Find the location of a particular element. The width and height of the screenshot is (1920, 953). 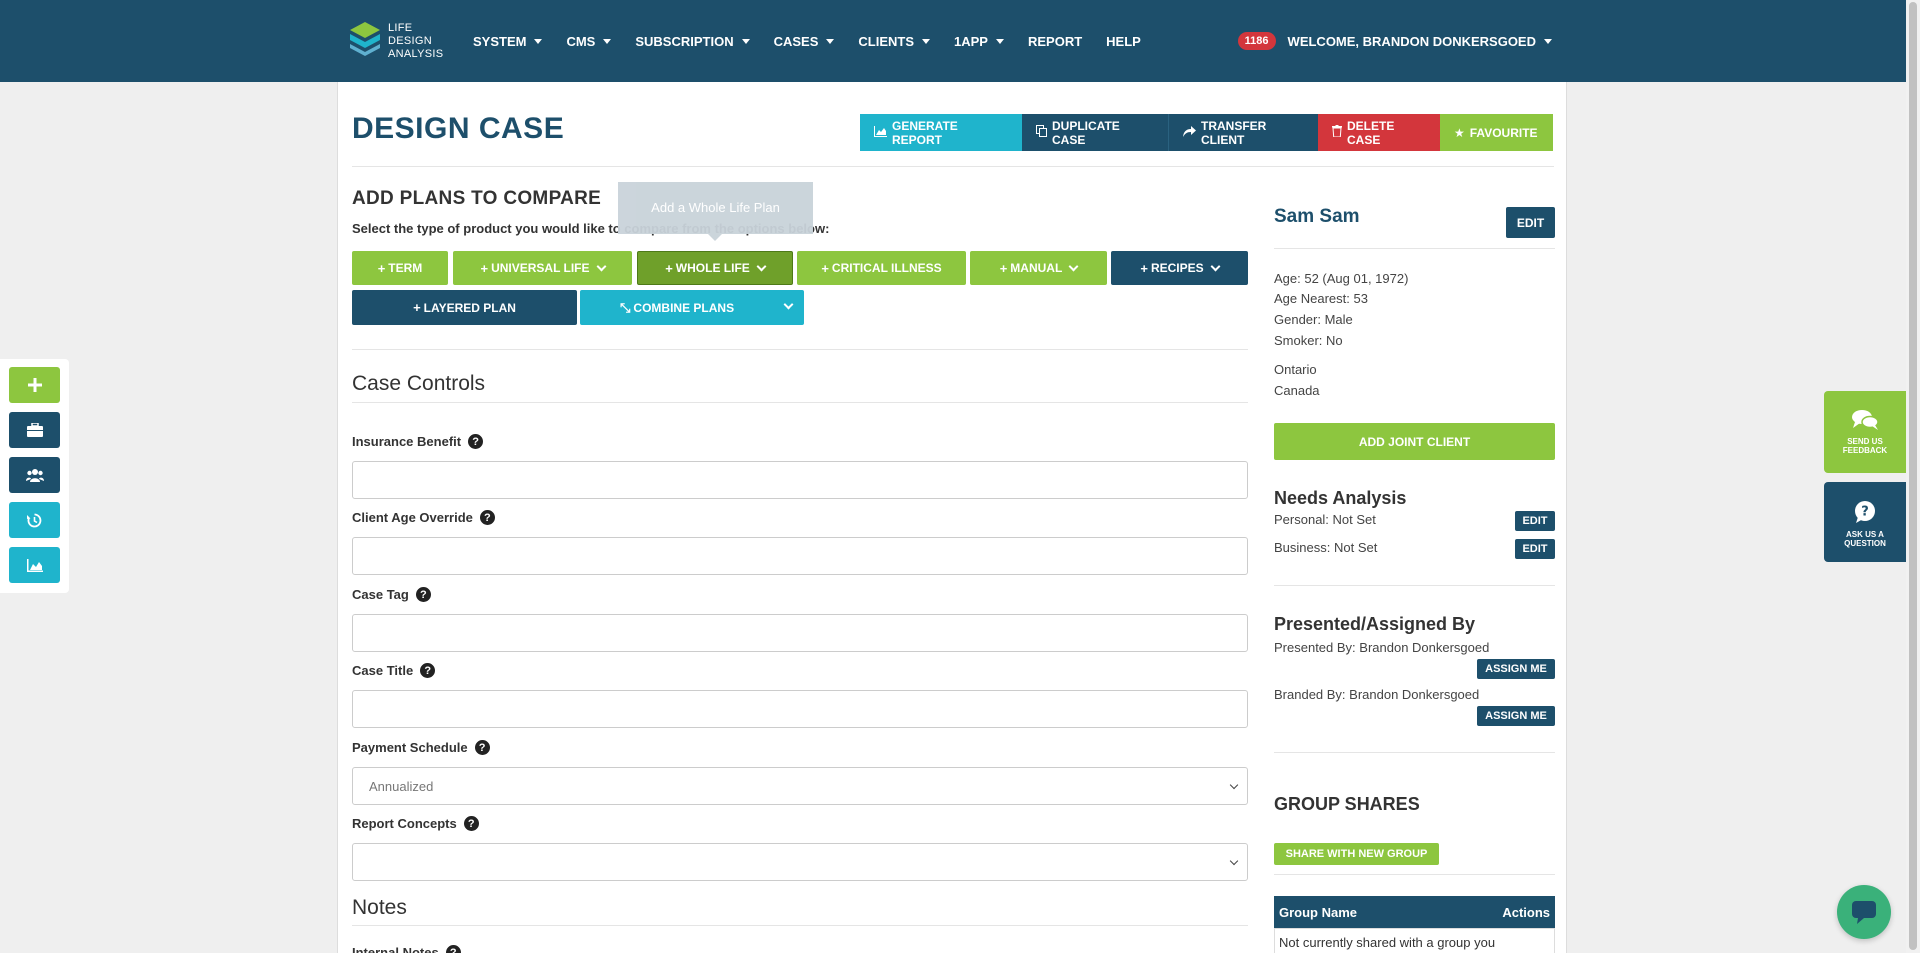

generate-report-button: GENERATE REPORT is located at coordinates (941, 132).